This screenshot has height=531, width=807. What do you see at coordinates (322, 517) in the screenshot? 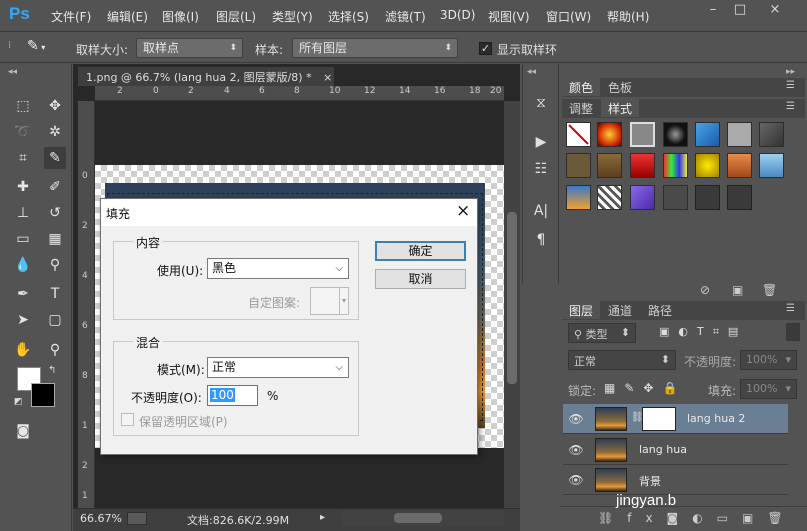
I see `status-menu-arrow-icon: ▸` at bounding box center [322, 517].